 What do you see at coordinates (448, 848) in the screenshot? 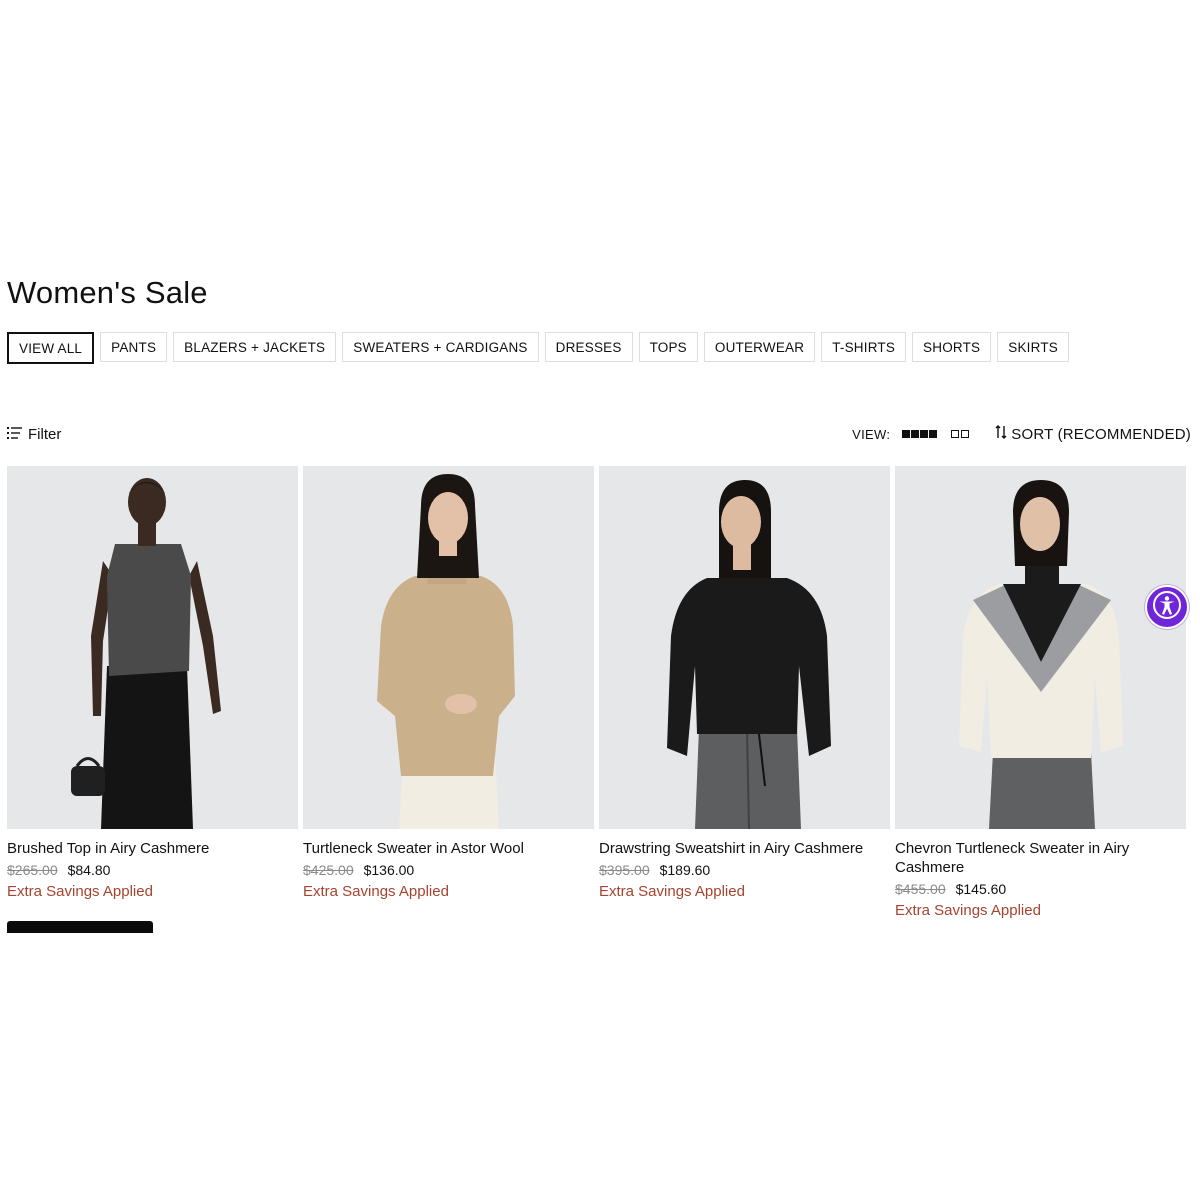
I see `product-name: Turtleneck Sweater in Astor Wool` at bounding box center [448, 848].